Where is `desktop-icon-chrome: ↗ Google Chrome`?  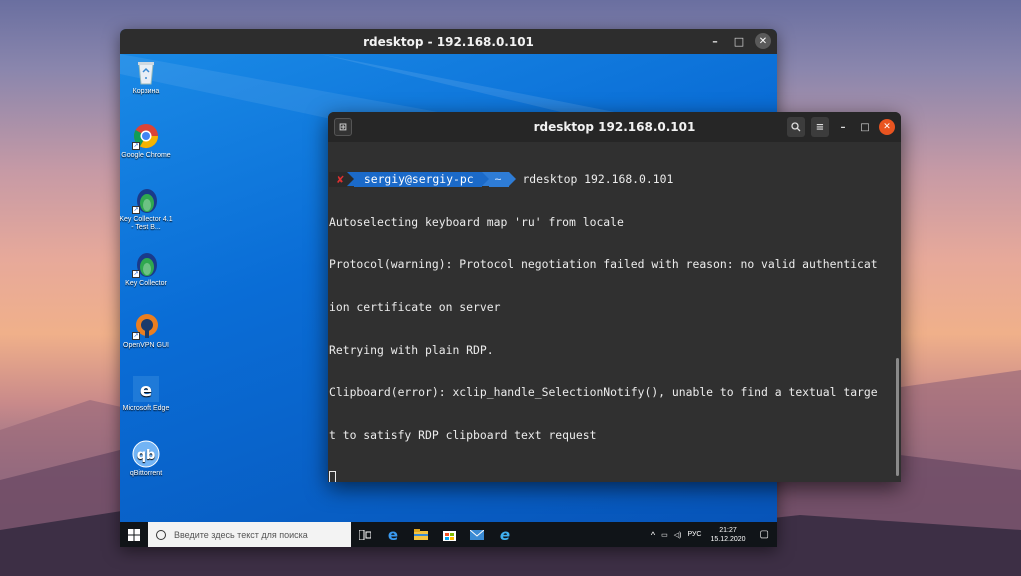
desktop-icon-chrome: ↗ Google Chrome is located at coordinates (146, 141).